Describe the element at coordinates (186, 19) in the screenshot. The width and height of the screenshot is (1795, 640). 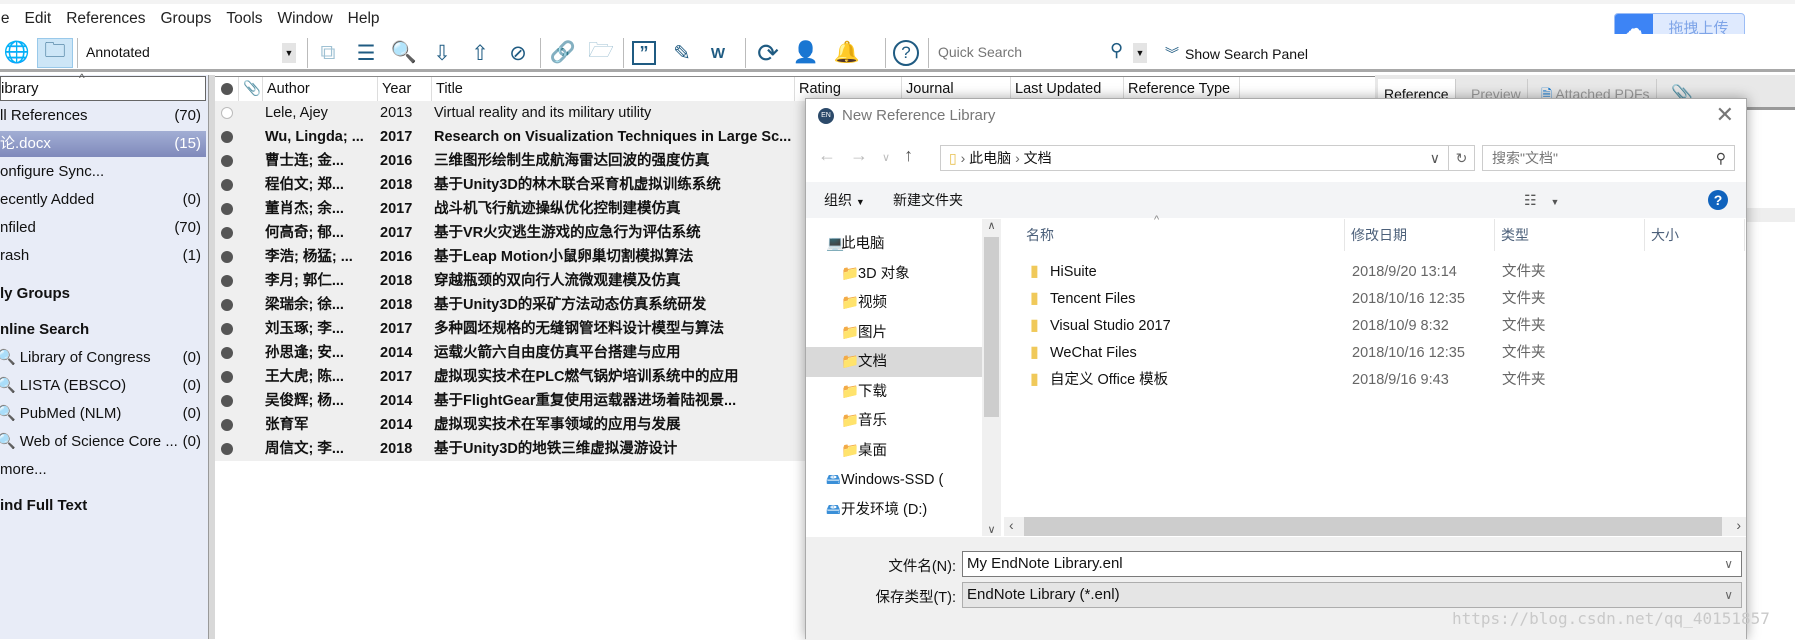
I see `menu-groups: Groups` at that location.